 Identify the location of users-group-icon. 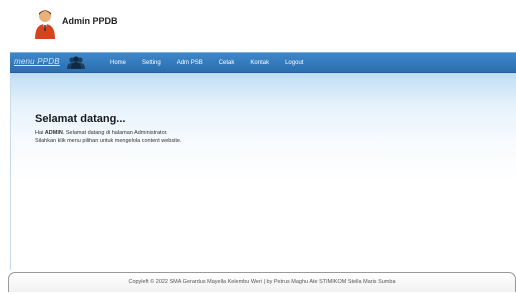
(76, 62).